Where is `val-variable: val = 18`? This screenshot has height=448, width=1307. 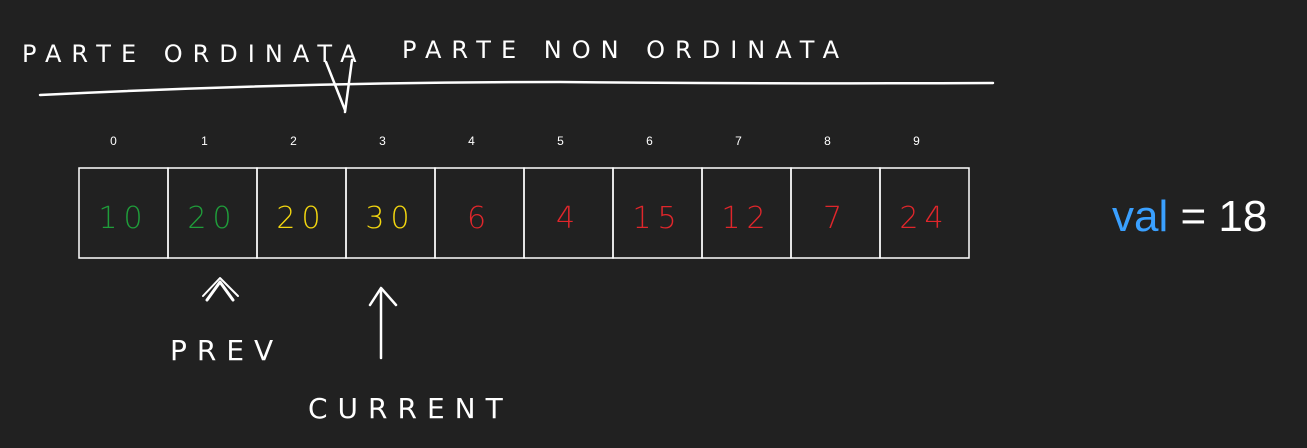
val-variable: val = 18 is located at coordinates (1189, 217).